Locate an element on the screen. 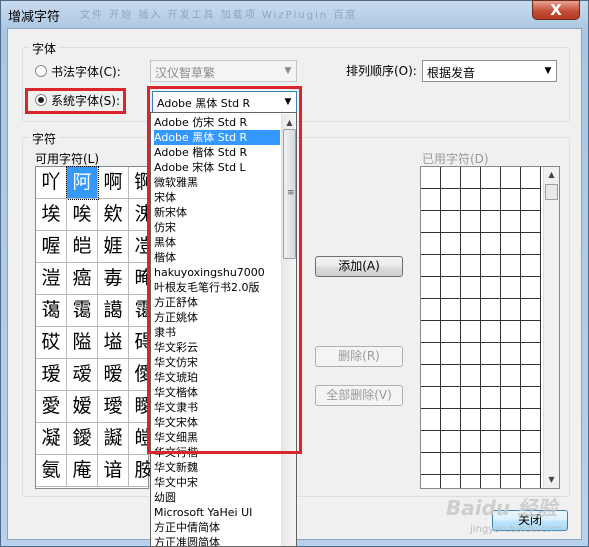  char-cell: 啊 is located at coordinates (113, 183).